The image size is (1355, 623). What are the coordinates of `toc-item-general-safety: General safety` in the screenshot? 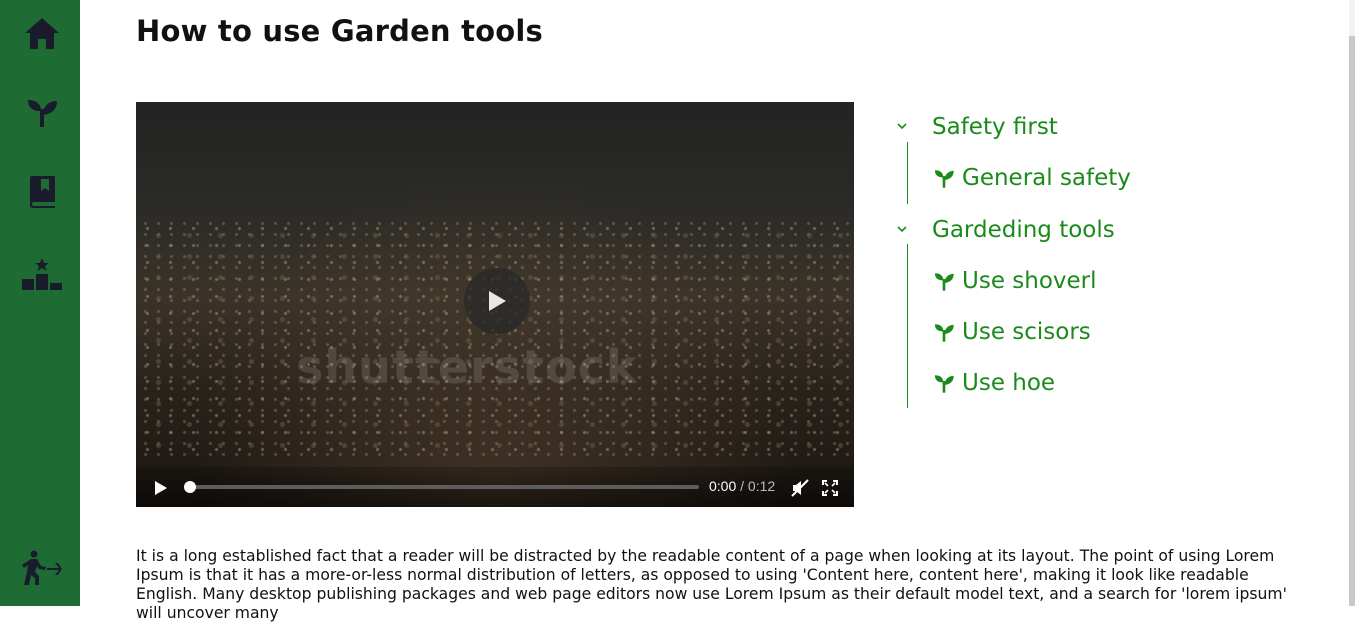 It's located at (1031, 178).